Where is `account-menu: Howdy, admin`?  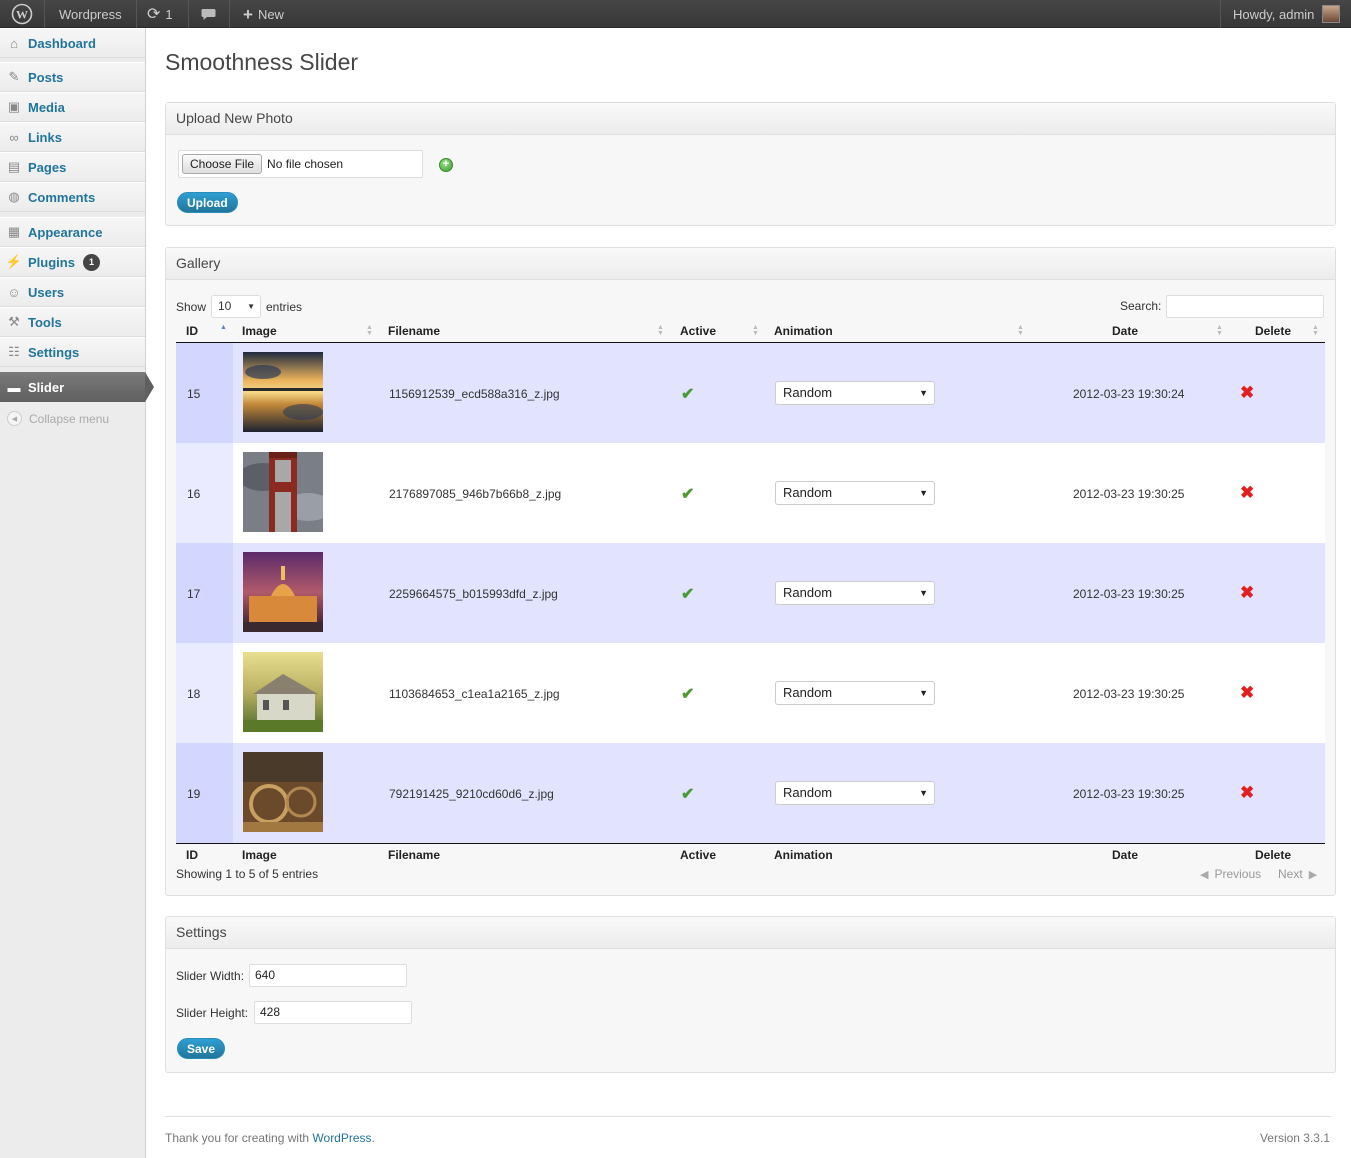 account-menu: Howdy, admin is located at coordinates (1287, 14).